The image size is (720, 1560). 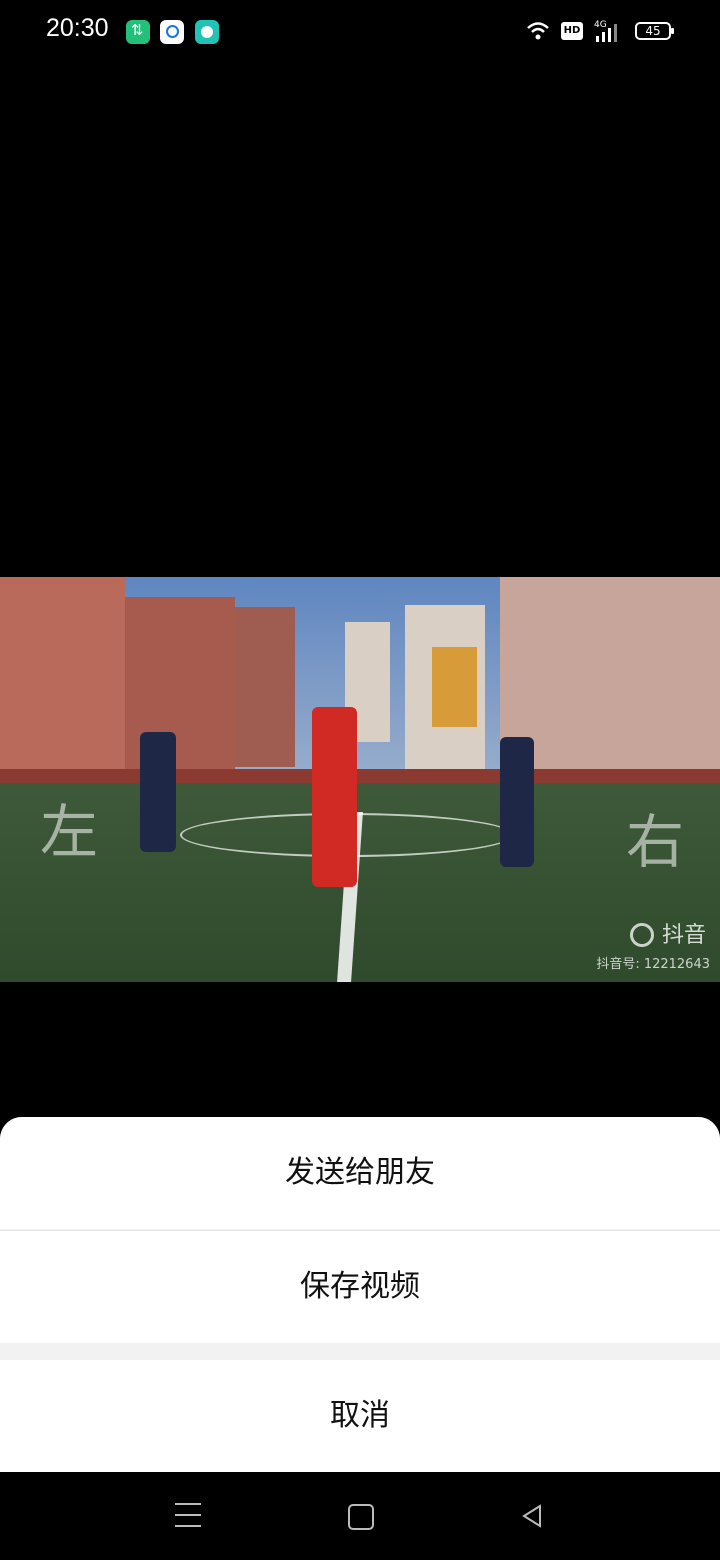 What do you see at coordinates (683, 935) in the screenshot?
I see `watermark-brand: 抖音` at bounding box center [683, 935].